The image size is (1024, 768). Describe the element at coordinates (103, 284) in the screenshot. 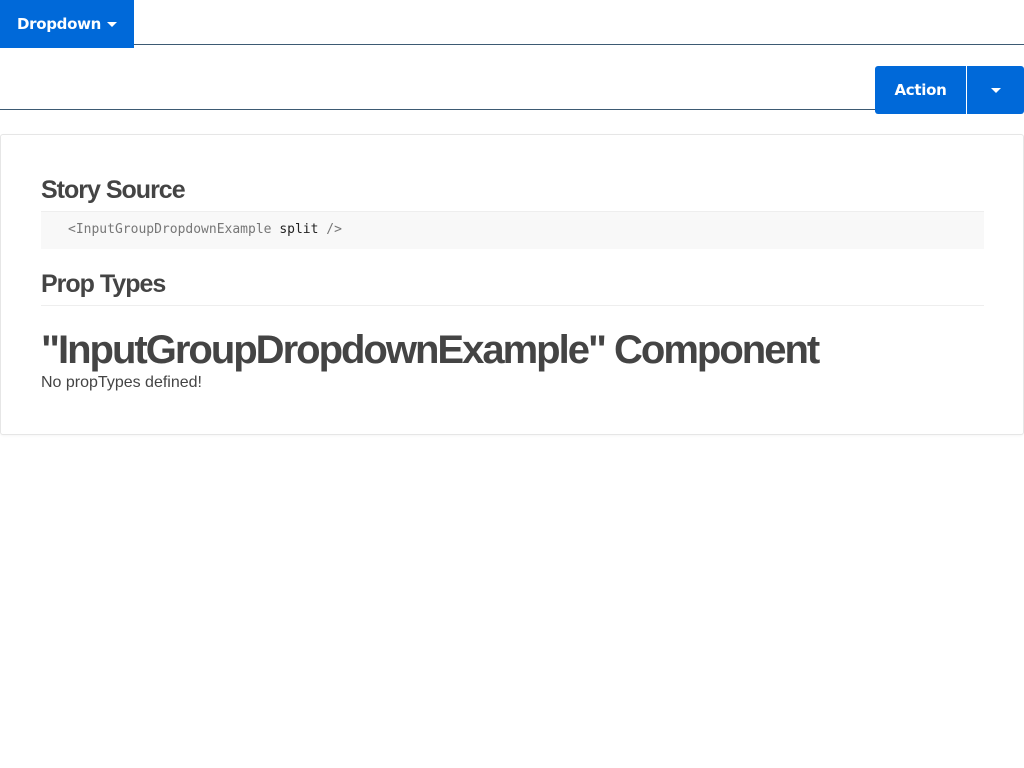

I see `prop-types-heading: Prop Types` at that location.